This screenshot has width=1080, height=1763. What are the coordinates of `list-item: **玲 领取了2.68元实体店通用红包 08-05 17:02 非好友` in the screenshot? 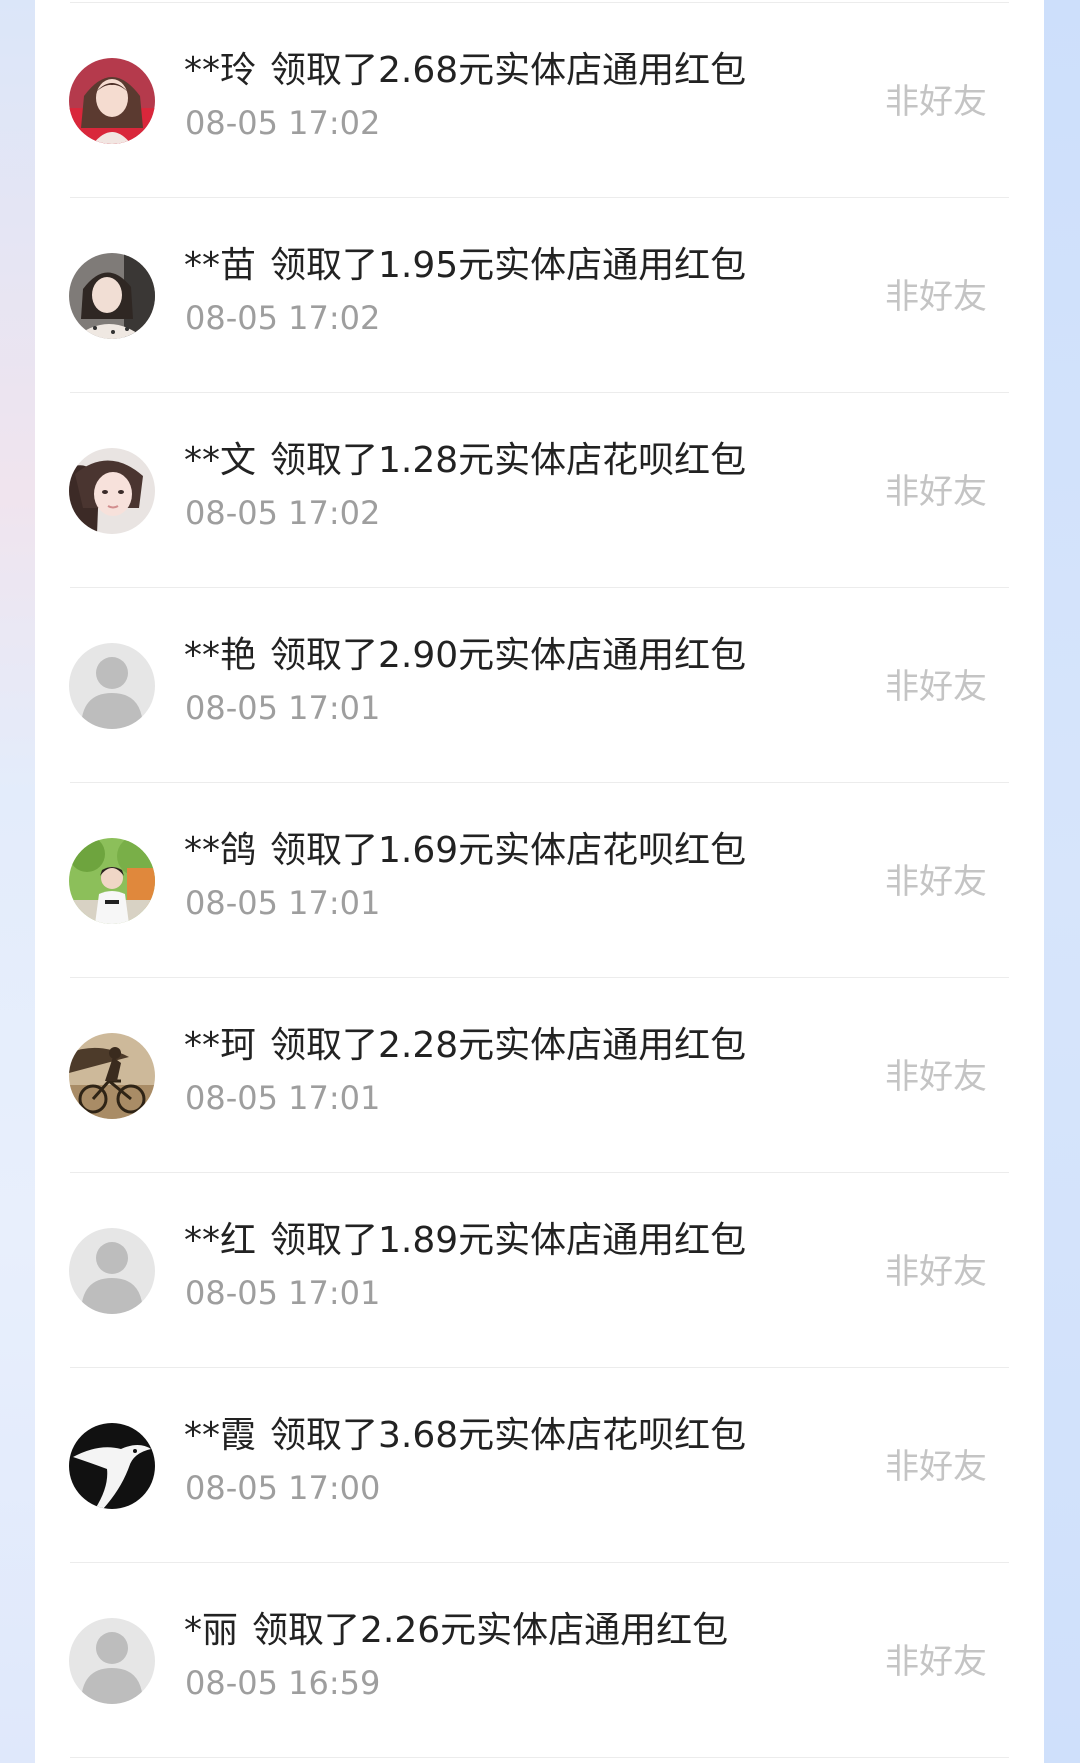 It's located at (539, 100).